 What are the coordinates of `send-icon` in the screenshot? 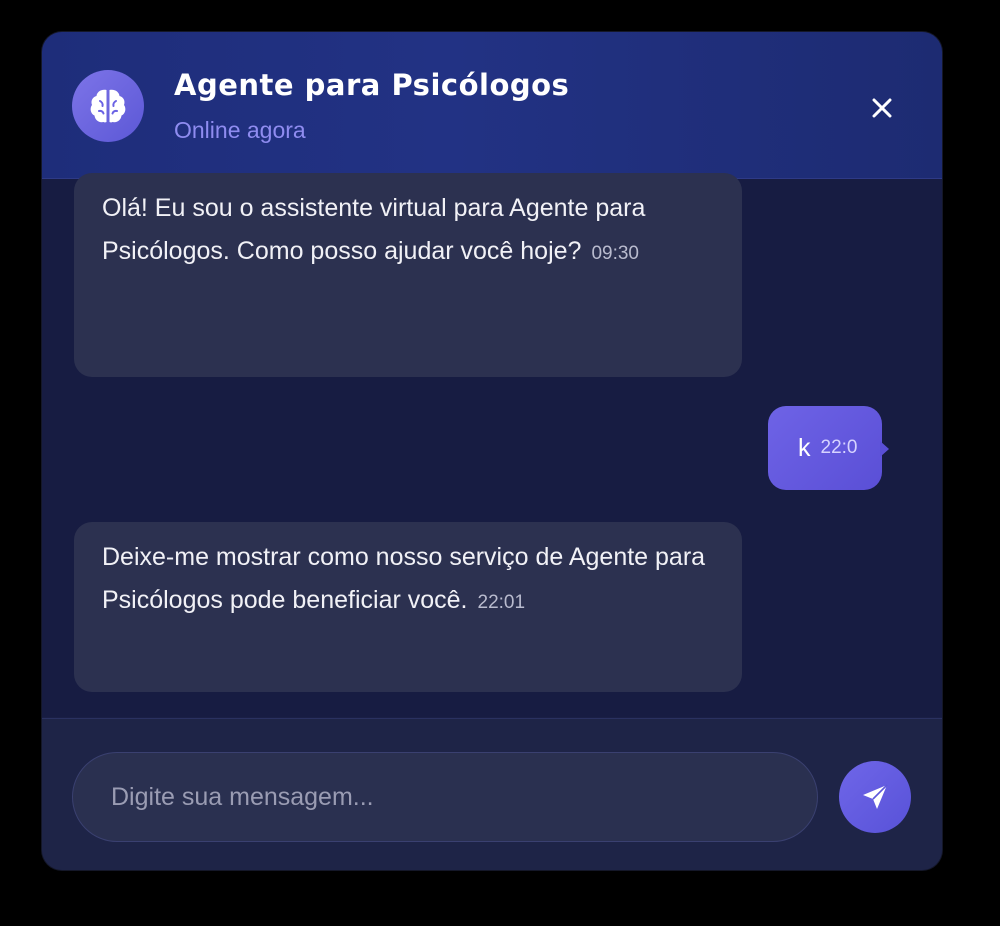 It's located at (875, 797).